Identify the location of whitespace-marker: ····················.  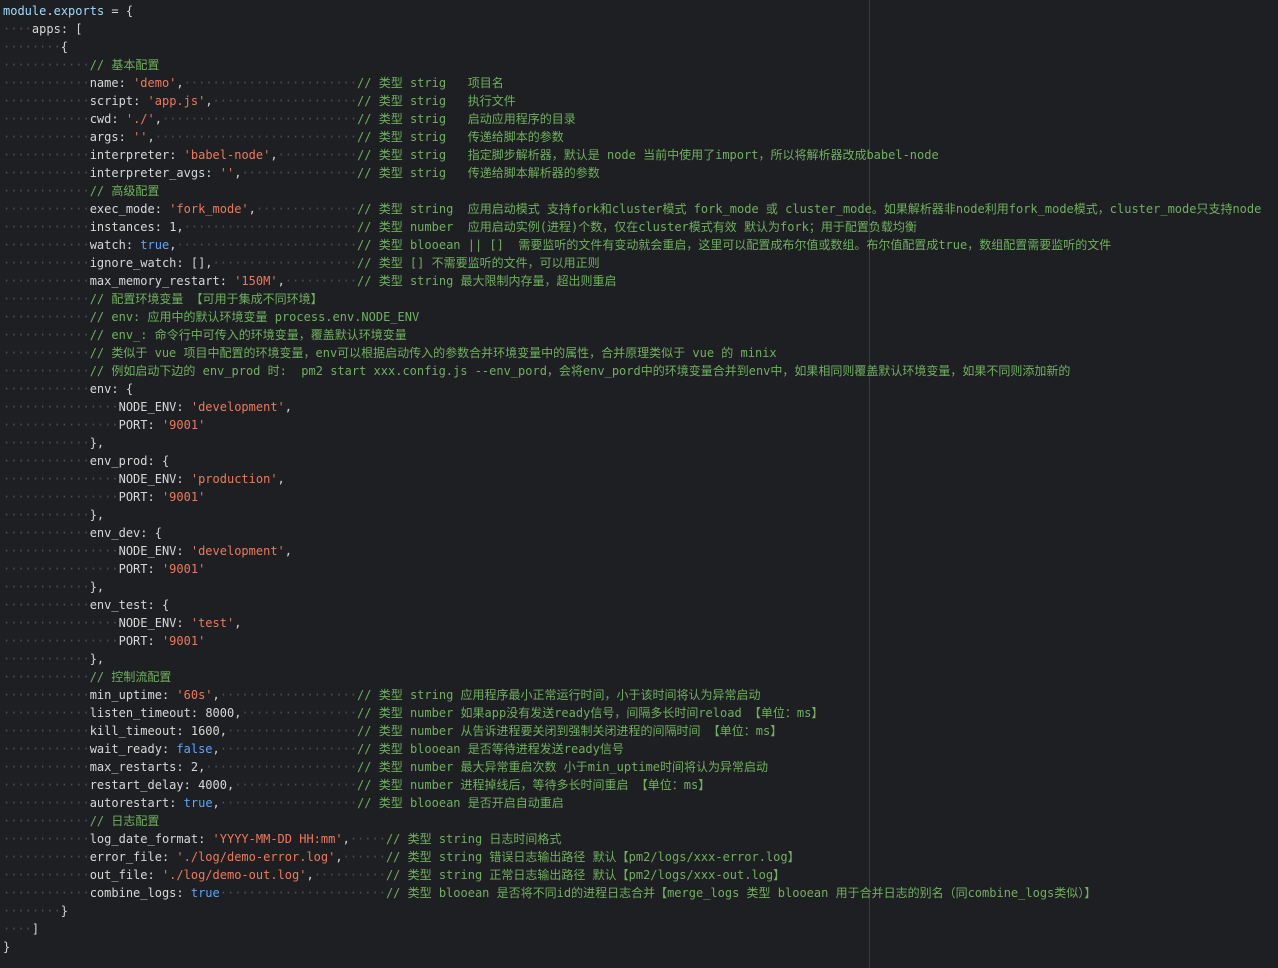
(285, 263).